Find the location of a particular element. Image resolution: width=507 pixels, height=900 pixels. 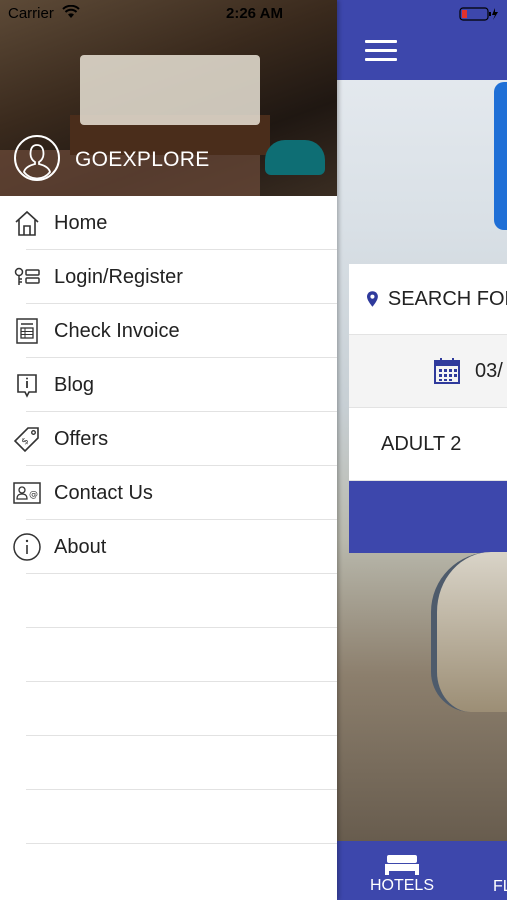

header-bg-chair is located at coordinates (295, 157).